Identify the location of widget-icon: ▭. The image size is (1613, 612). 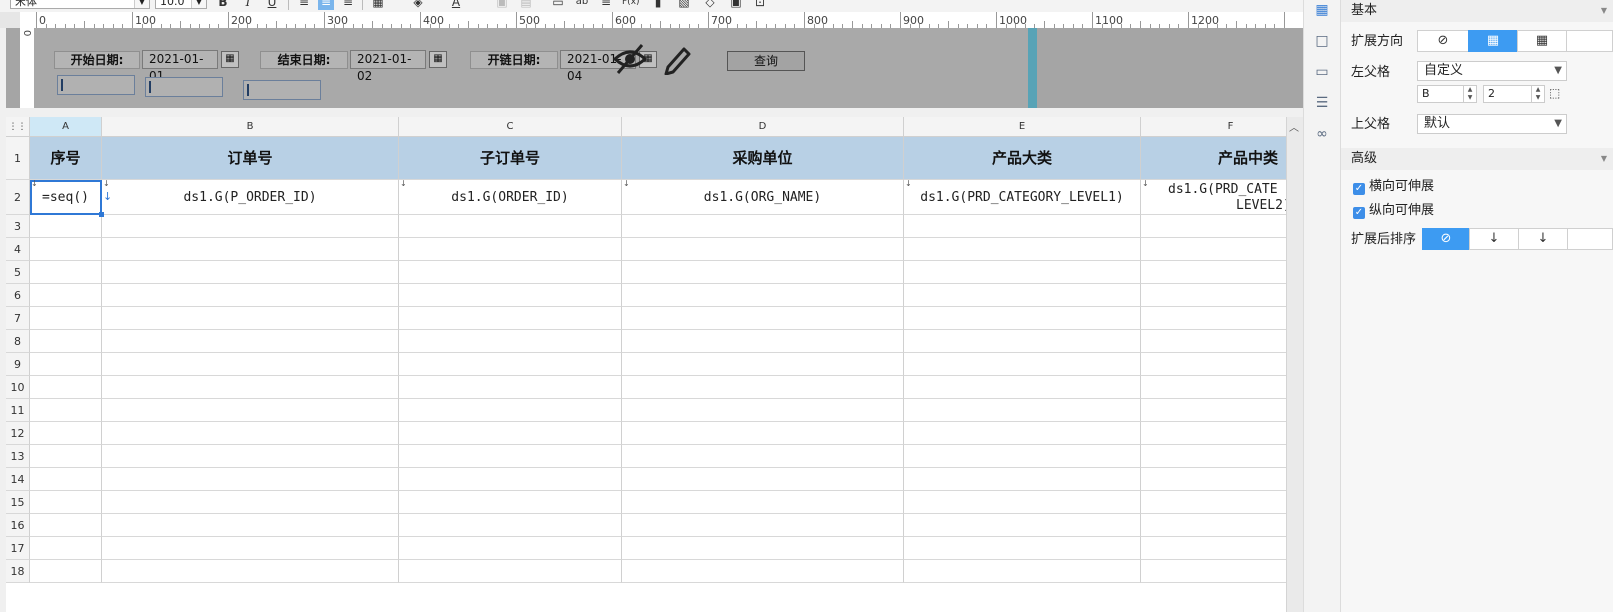
(1322, 72).